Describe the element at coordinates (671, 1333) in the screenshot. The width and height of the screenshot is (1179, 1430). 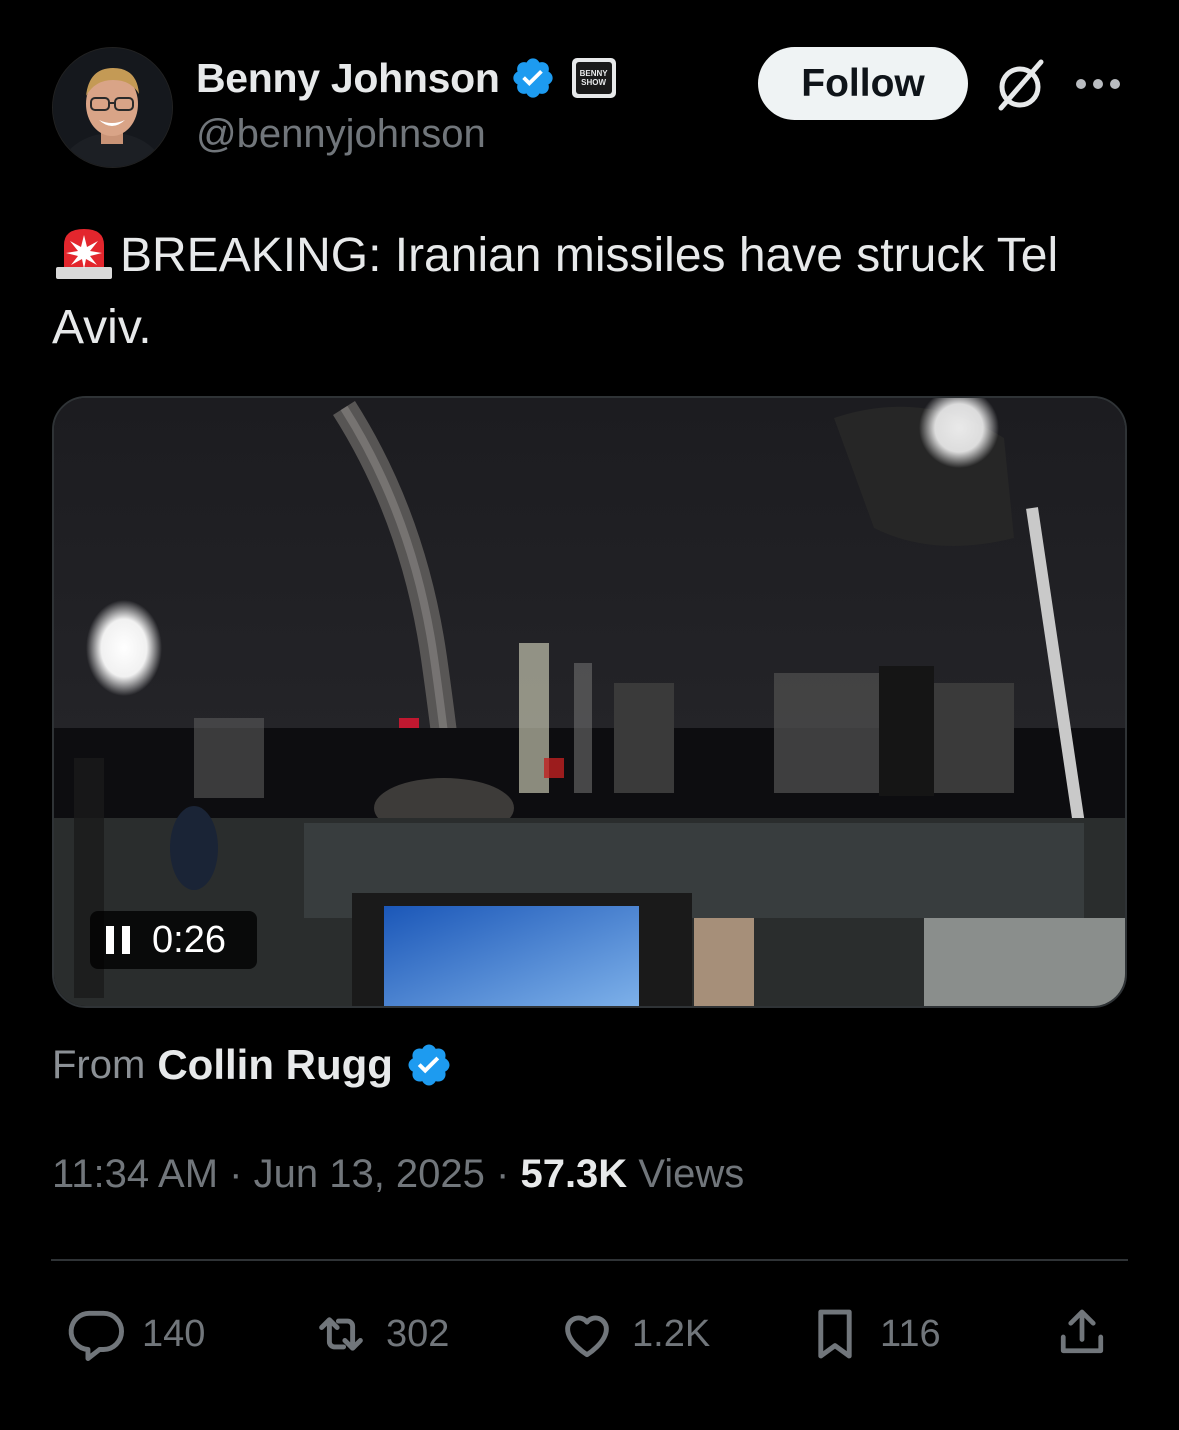
I see `like-count: 1.2K` at that location.